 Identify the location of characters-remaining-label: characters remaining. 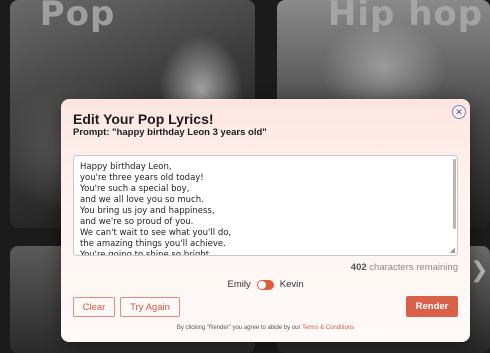
(413, 267).